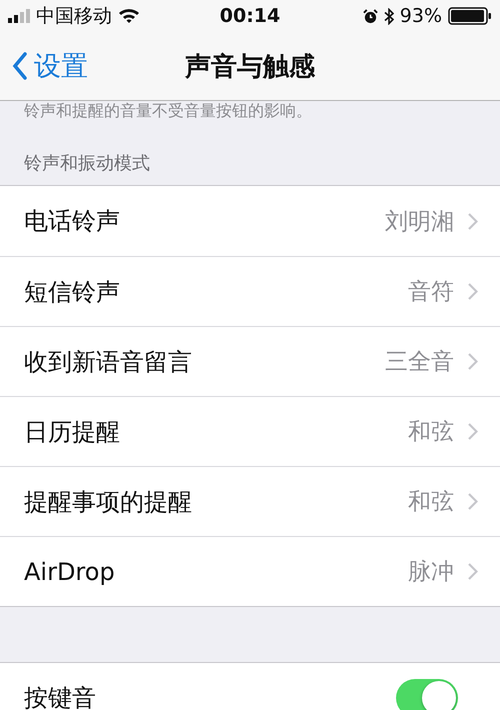 The width and height of the screenshot is (500, 710). I want to click on settings-row: 收到新语音留言 三全音, so click(250, 361).